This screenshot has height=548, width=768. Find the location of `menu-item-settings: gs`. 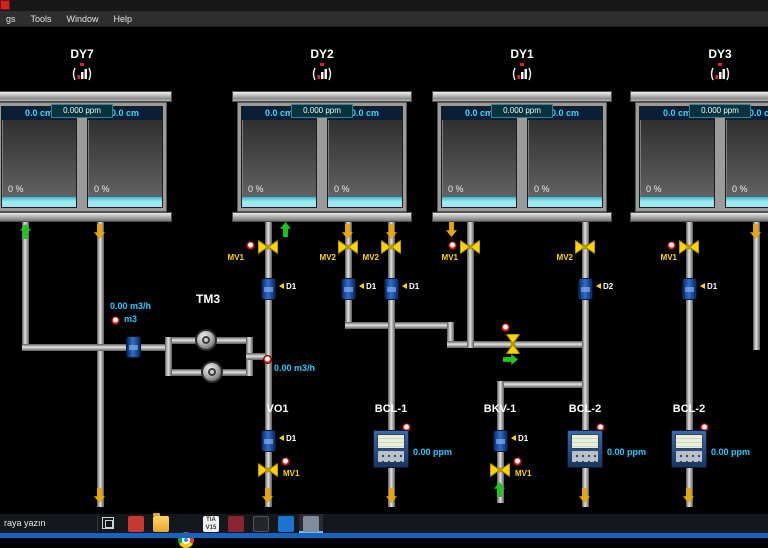

menu-item-settings: gs is located at coordinates (11, 19).